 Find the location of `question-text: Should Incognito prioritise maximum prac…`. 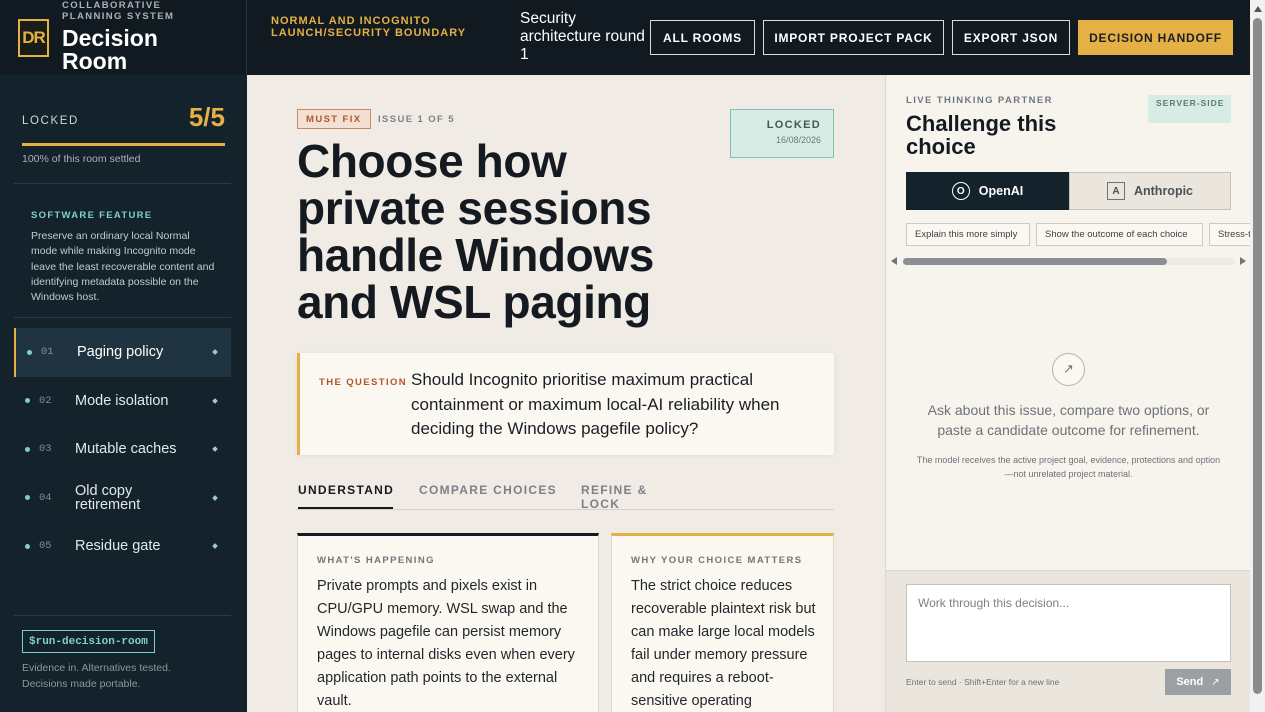

question-text: Should Incognito prioritise maximum prac… is located at coordinates (595, 404).